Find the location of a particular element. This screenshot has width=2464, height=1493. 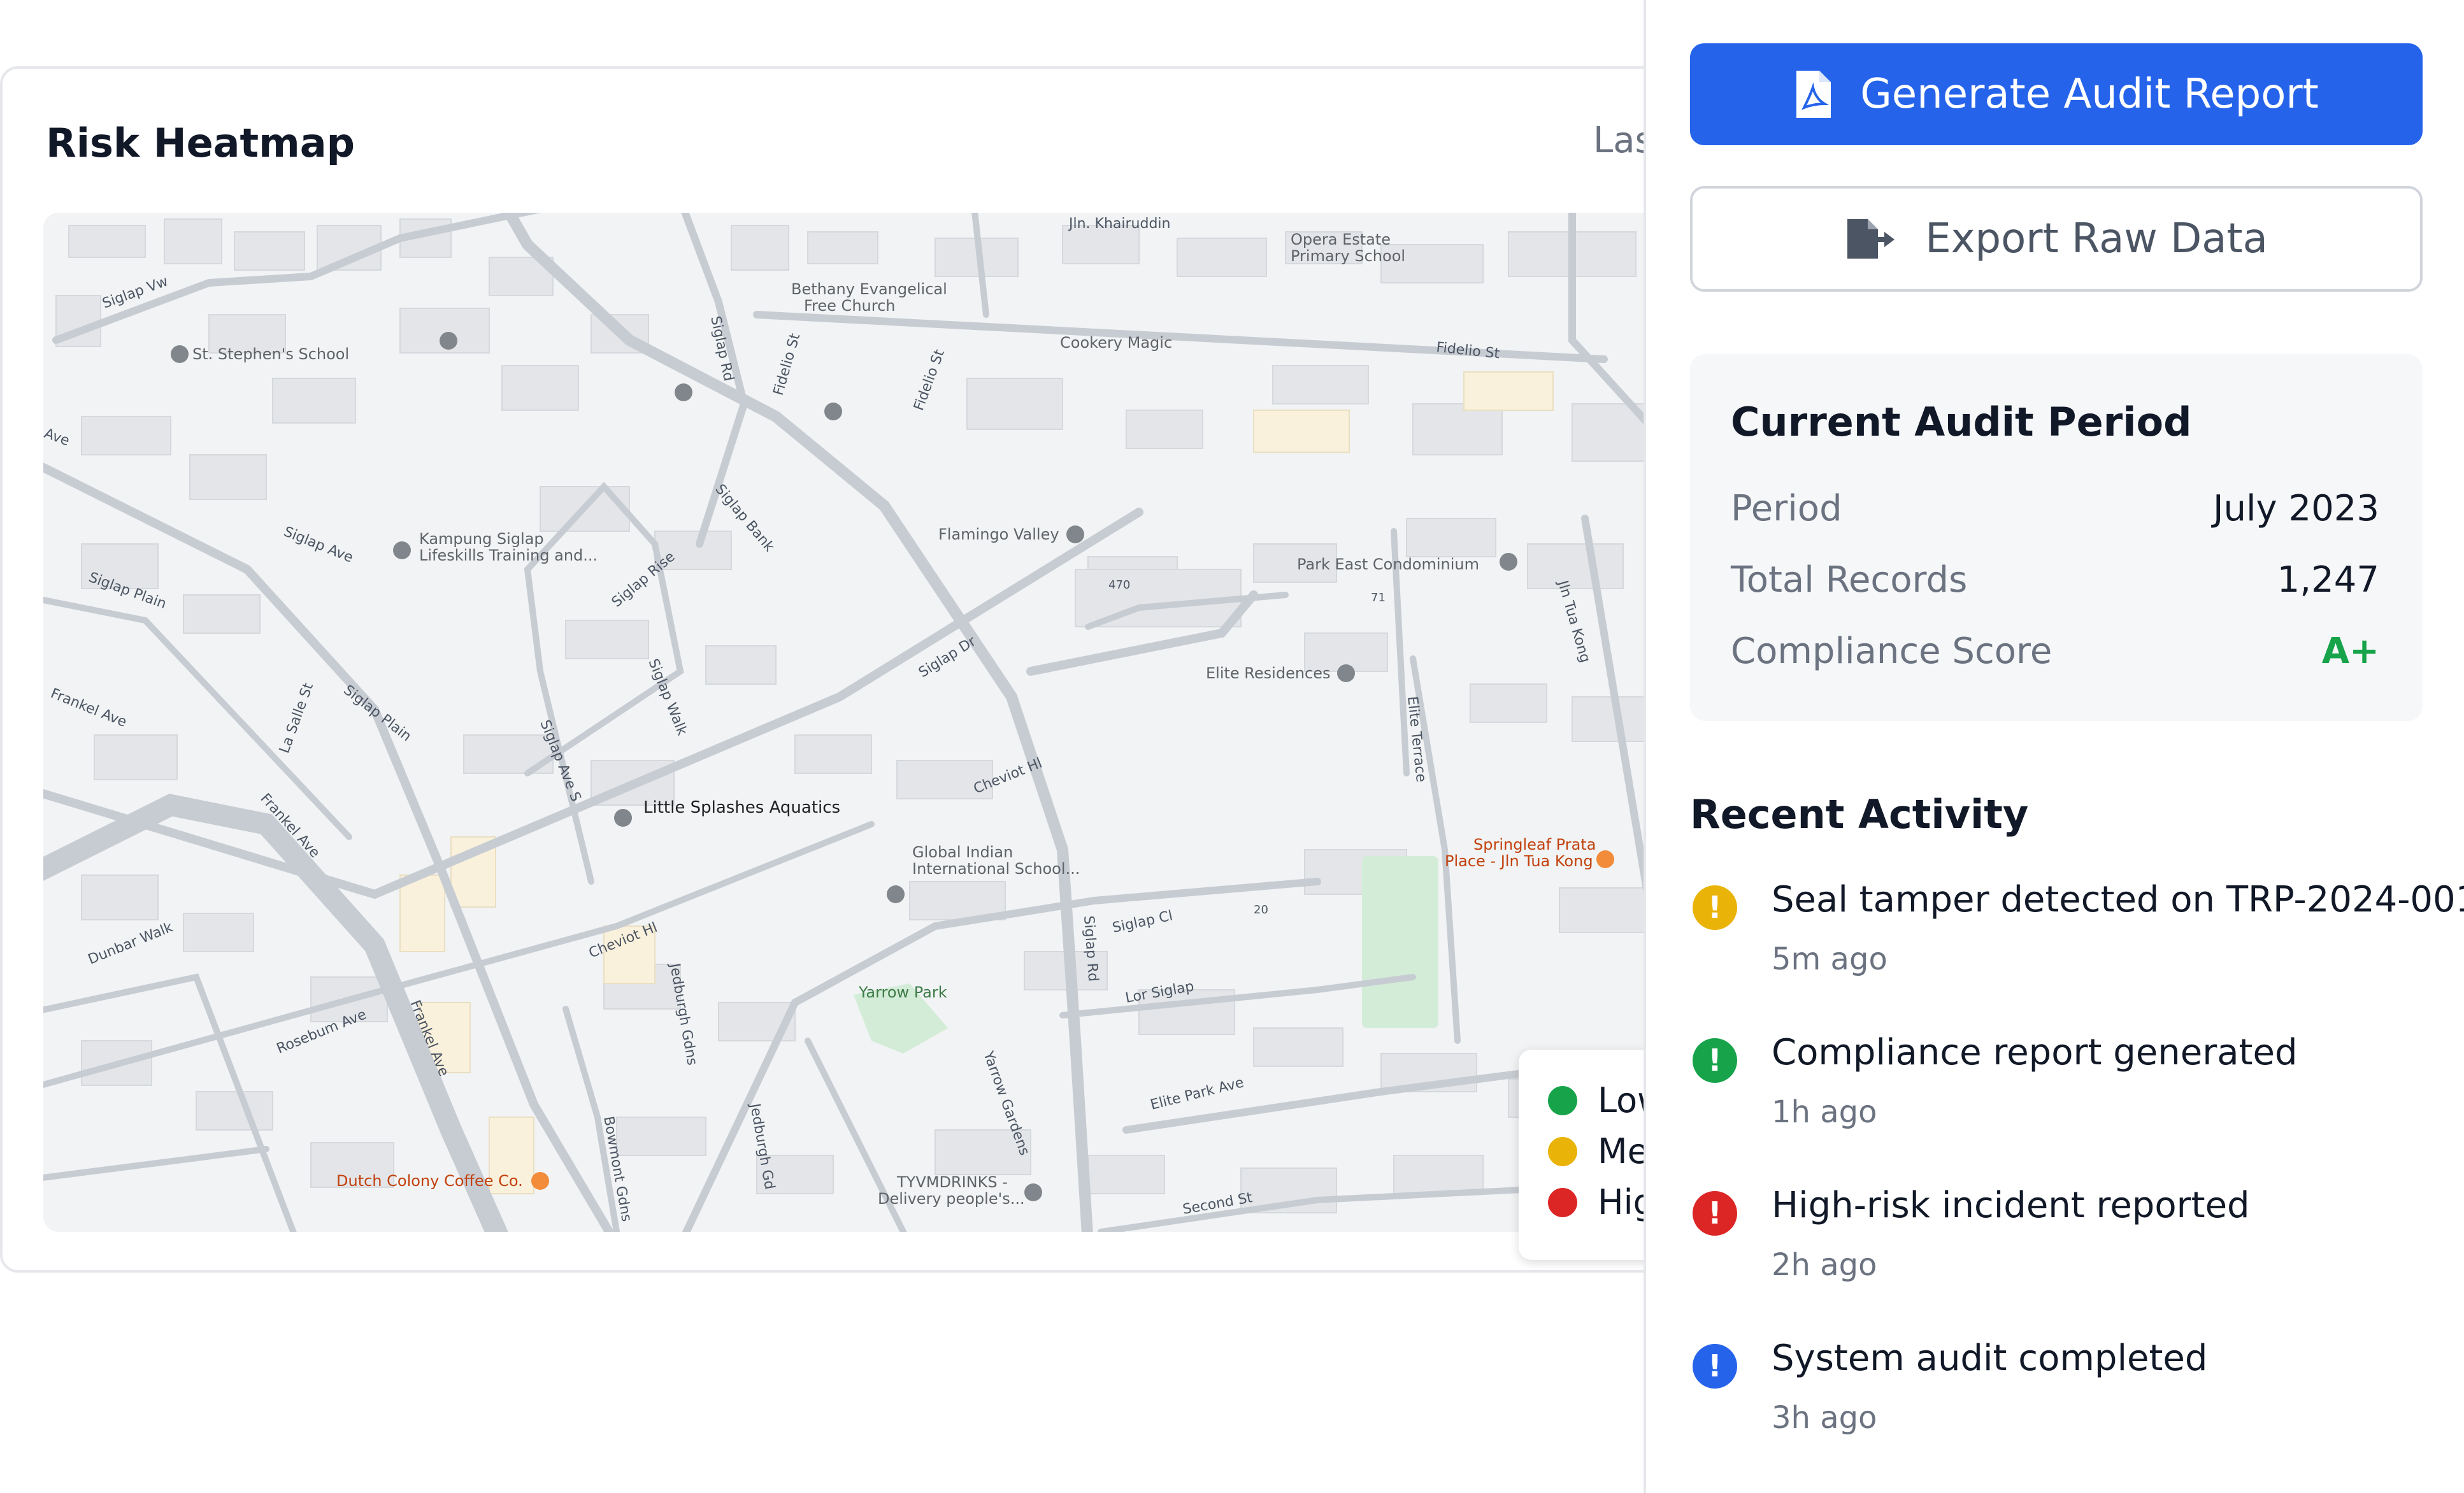

audit-row-compliance-score: Compliance Score A+ is located at coordinates (2055, 651).